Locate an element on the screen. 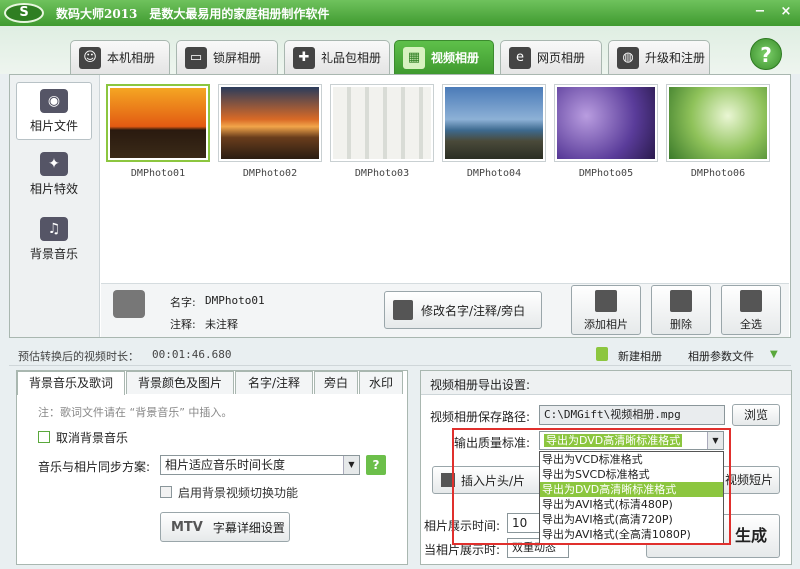 This screenshot has height=569, width=800. add-person-icon is located at coordinates (606, 301).